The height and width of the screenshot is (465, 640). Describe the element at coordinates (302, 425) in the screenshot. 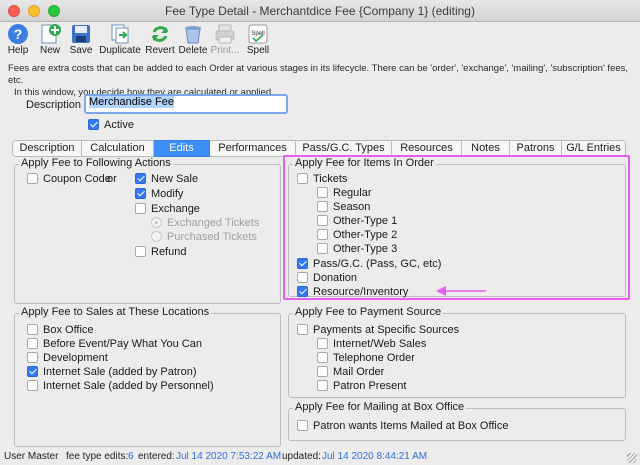

I see `patron-mailed-checkbox` at that location.